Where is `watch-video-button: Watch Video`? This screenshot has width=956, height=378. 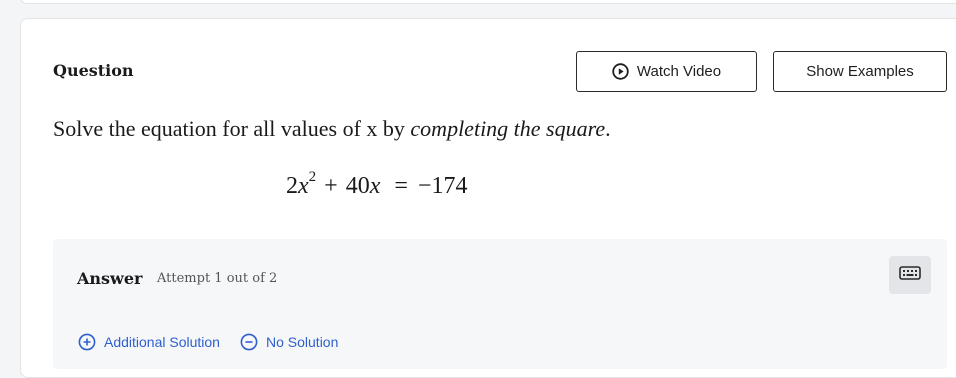
watch-video-button: Watch Video is located at coordinates (666, 71).